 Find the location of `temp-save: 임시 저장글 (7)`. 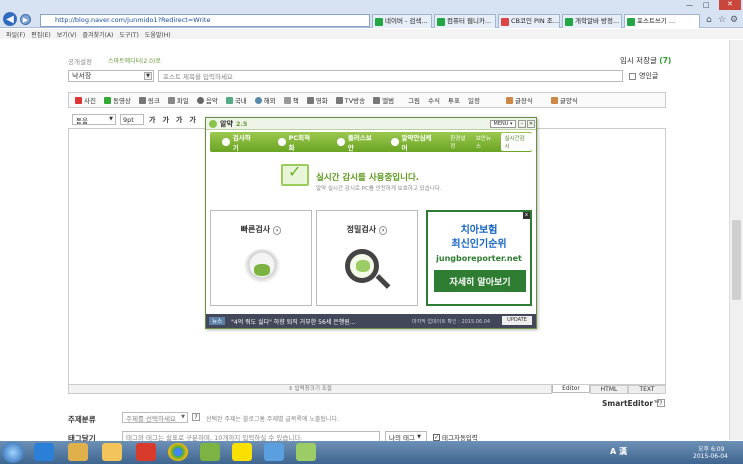

temp-save: 임시 저장글 (7) is located at coordinates (645, 60).